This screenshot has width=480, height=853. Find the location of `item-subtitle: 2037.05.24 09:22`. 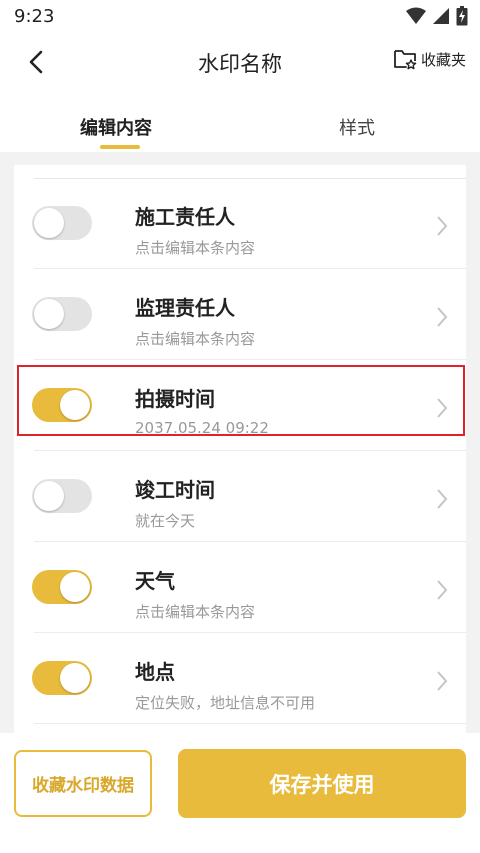

item-subtitle: 2037.05.24 09:22 is located at coordinates (202, 428).